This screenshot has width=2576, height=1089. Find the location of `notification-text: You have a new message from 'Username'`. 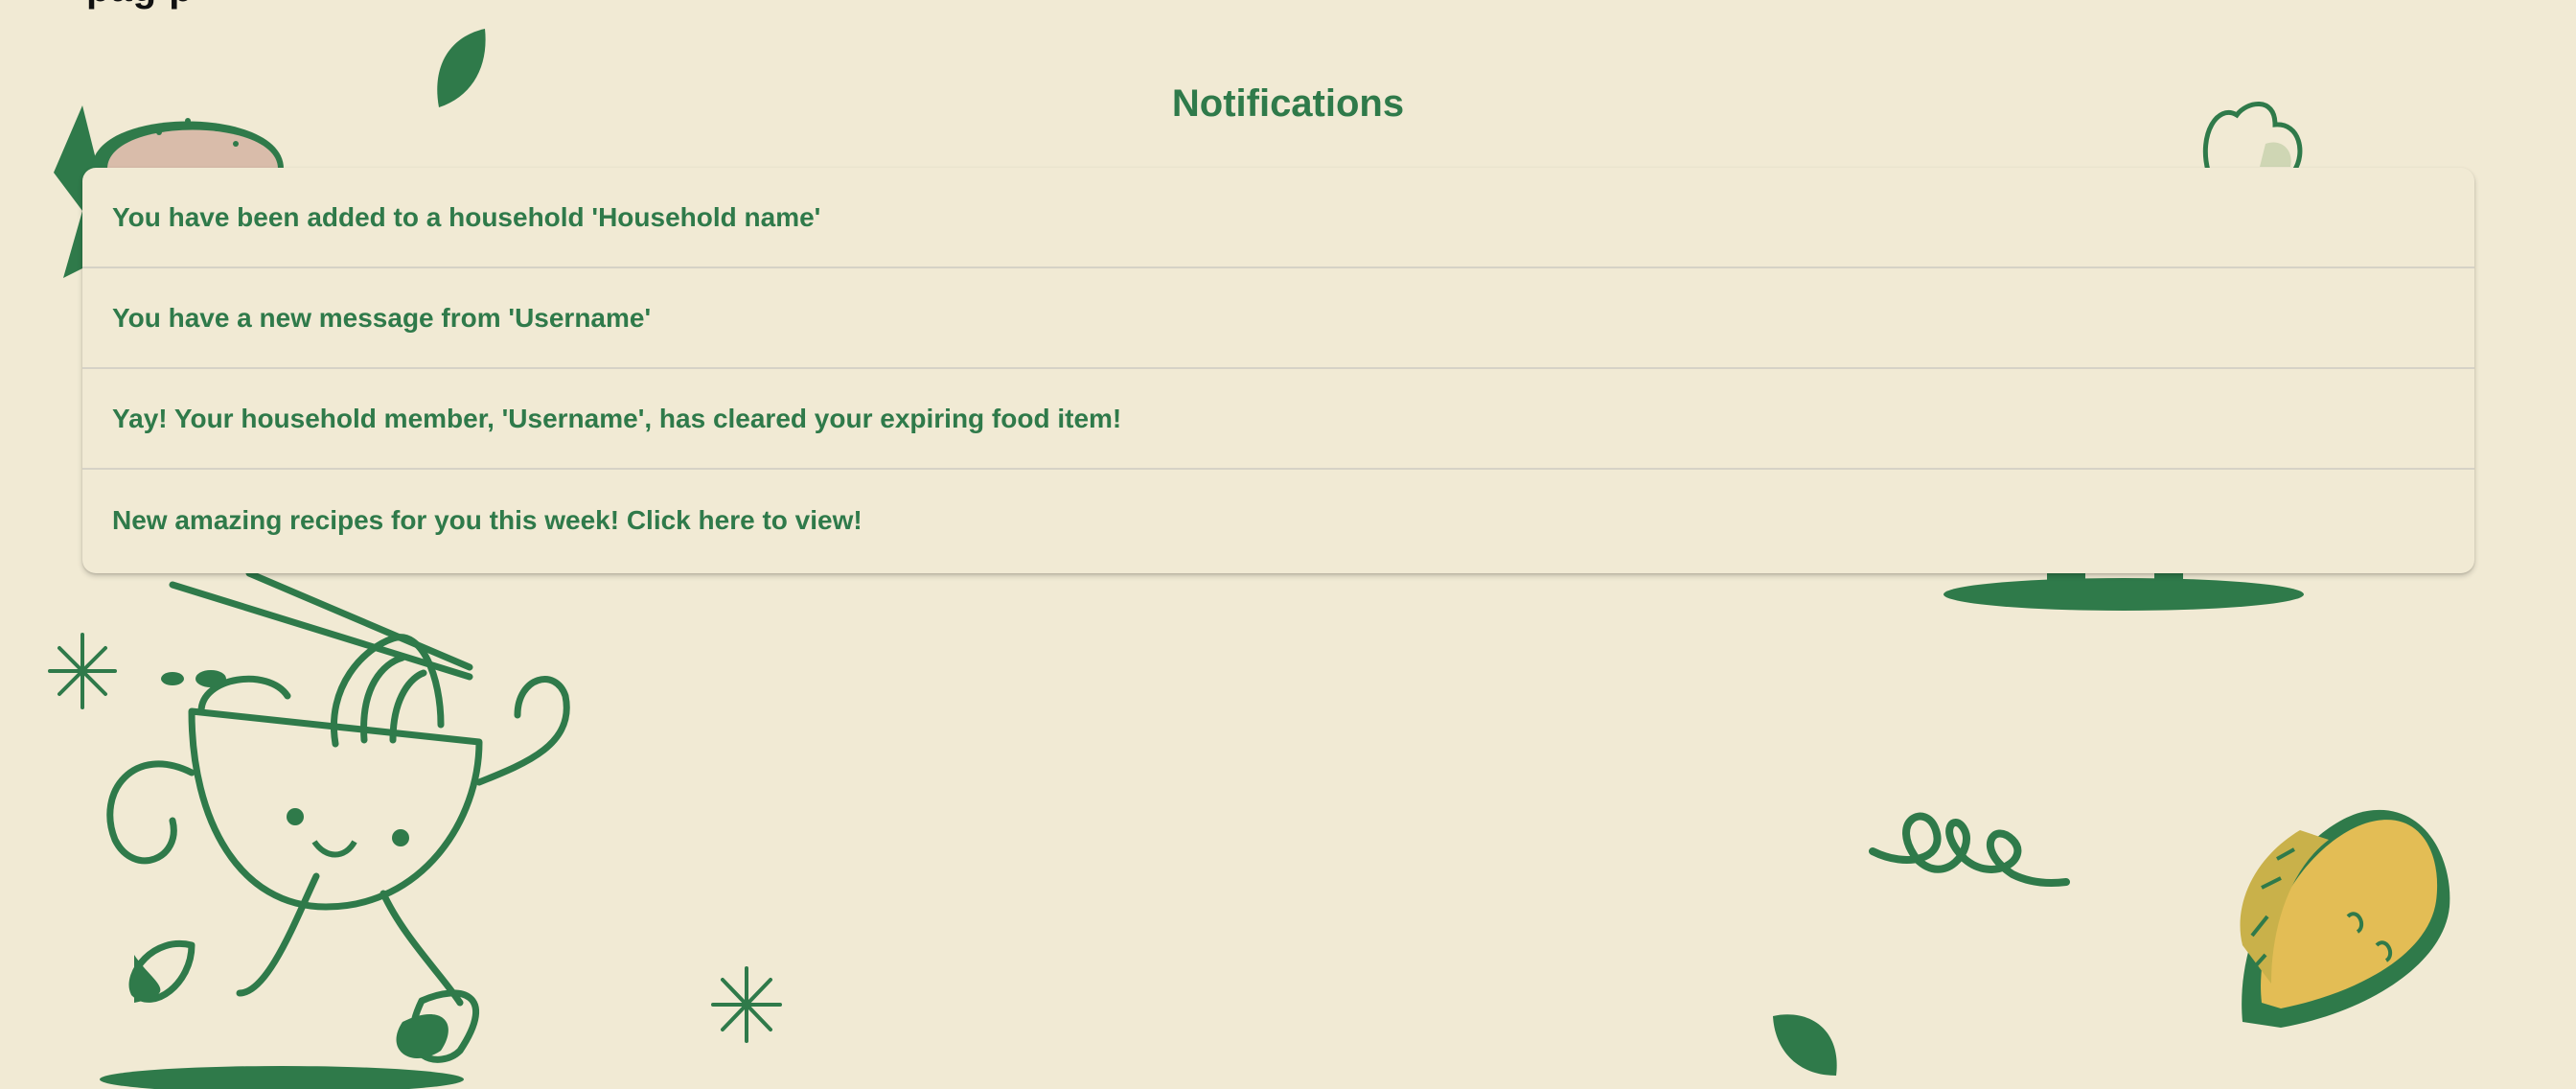

notification-text: You have a new message from 'Username' is located at coordinates (382, 317).